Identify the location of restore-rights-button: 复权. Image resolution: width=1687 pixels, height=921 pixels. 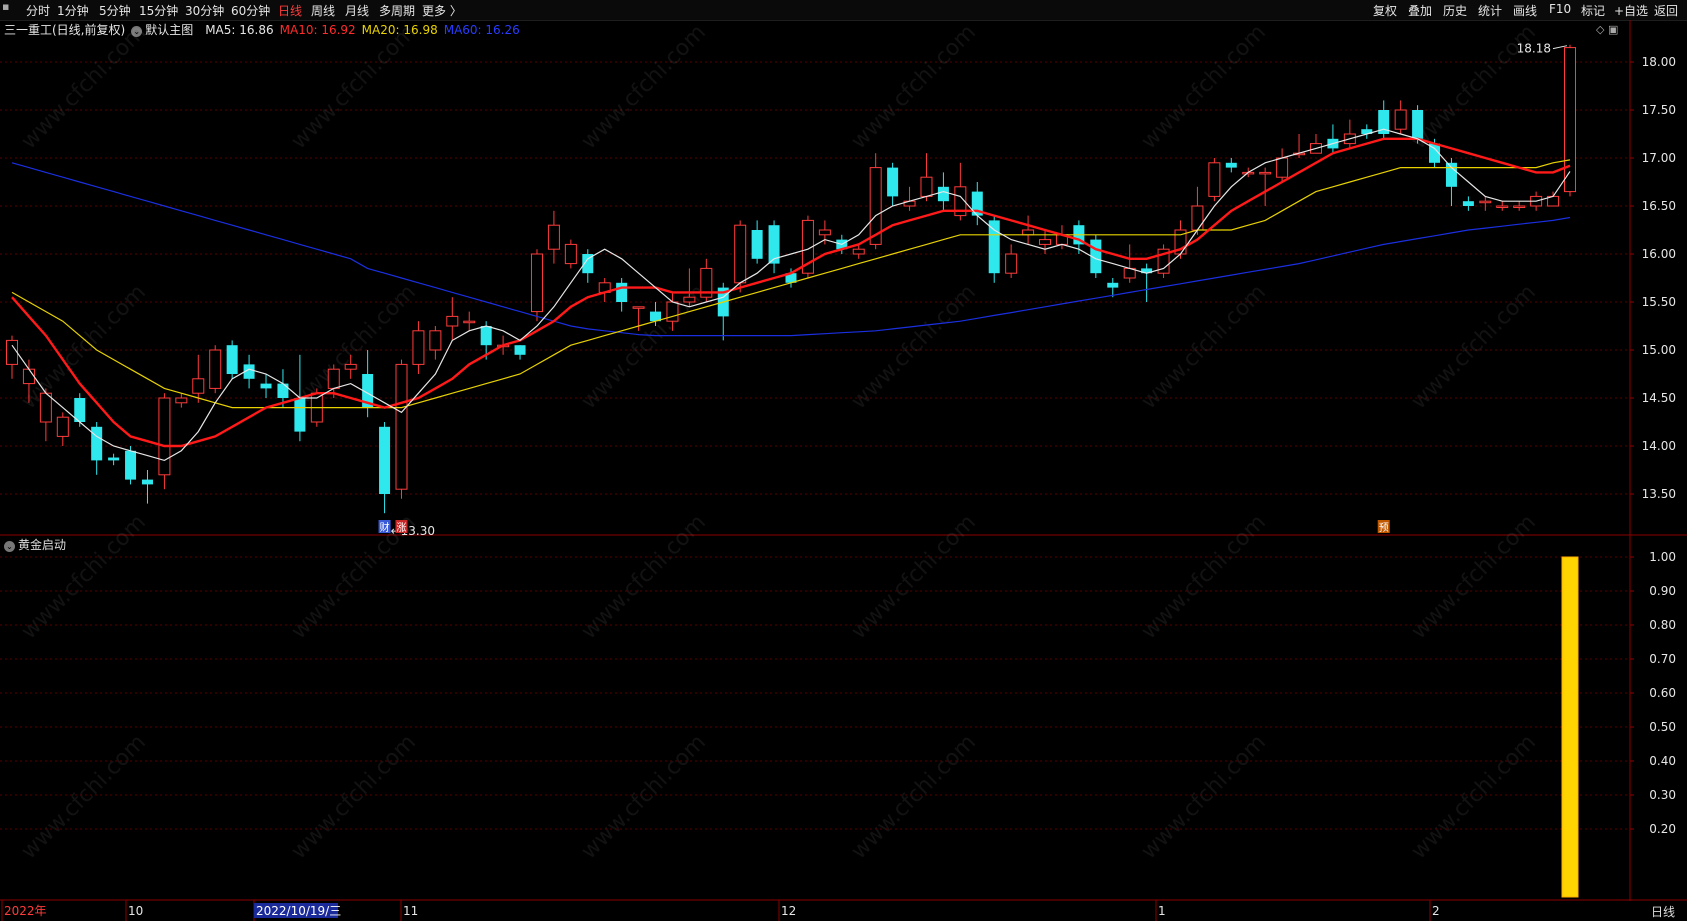
(1385, 10).